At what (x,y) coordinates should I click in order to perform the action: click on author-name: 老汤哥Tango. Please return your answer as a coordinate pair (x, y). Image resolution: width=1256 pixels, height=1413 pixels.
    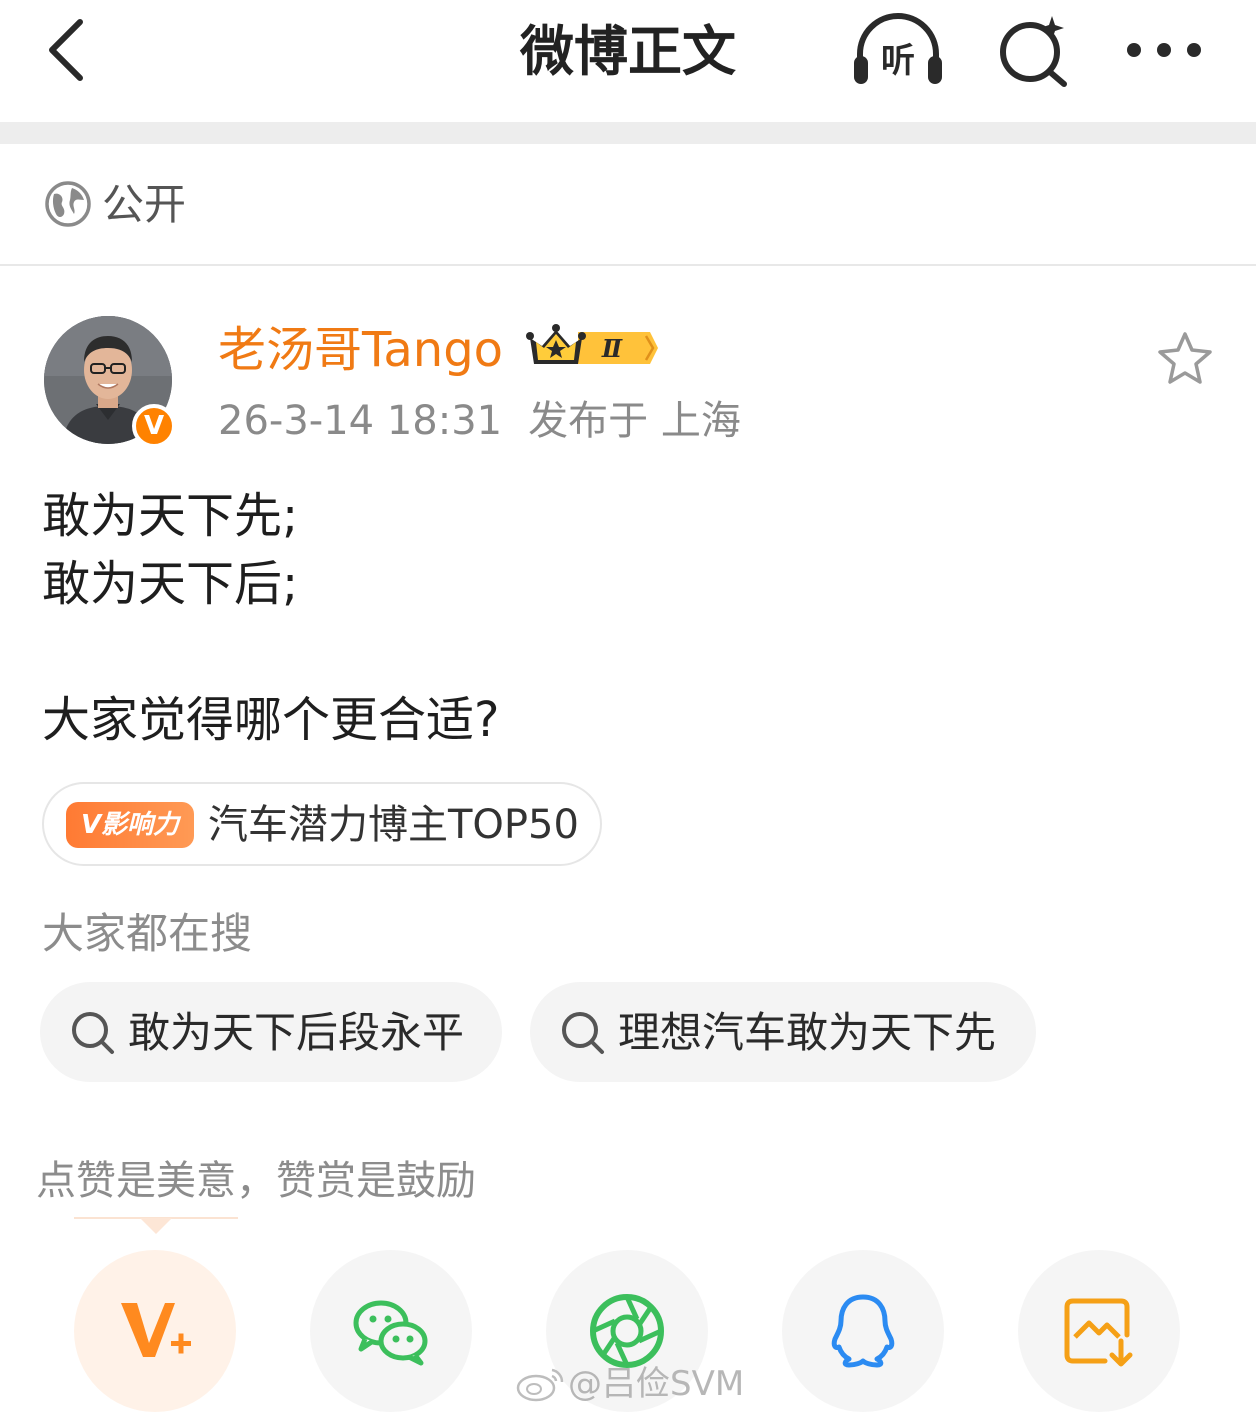
    Looking at the image, I should click on (360, 350).